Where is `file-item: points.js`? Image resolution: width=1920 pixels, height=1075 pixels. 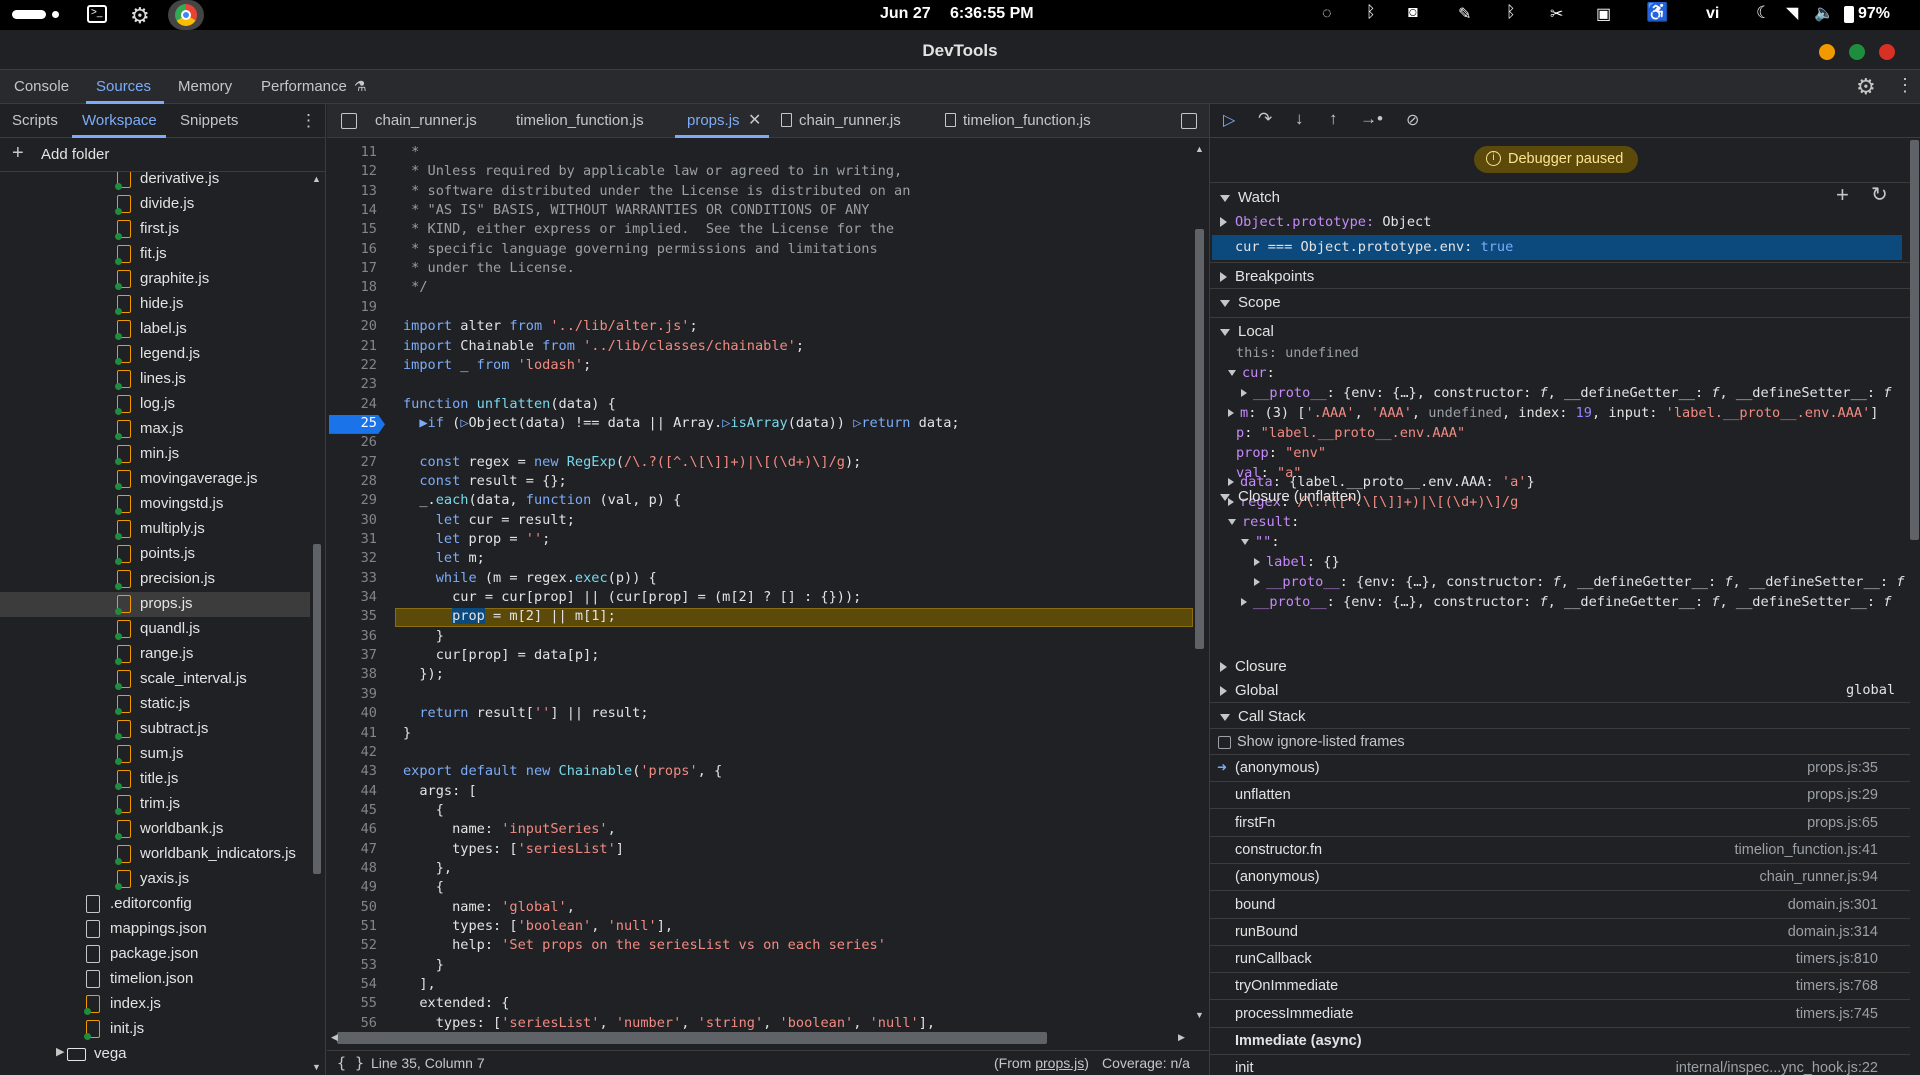
file-item: points.js is located at coordinates (155, 554).